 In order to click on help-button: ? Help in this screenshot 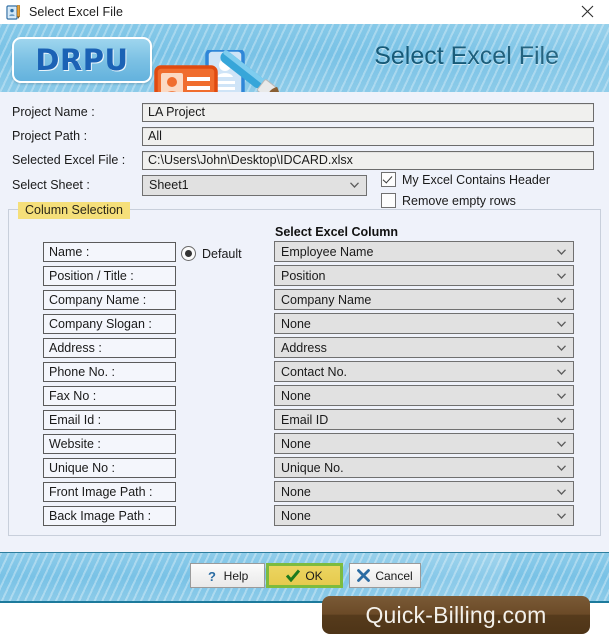, I will do `click(227, 575)`.